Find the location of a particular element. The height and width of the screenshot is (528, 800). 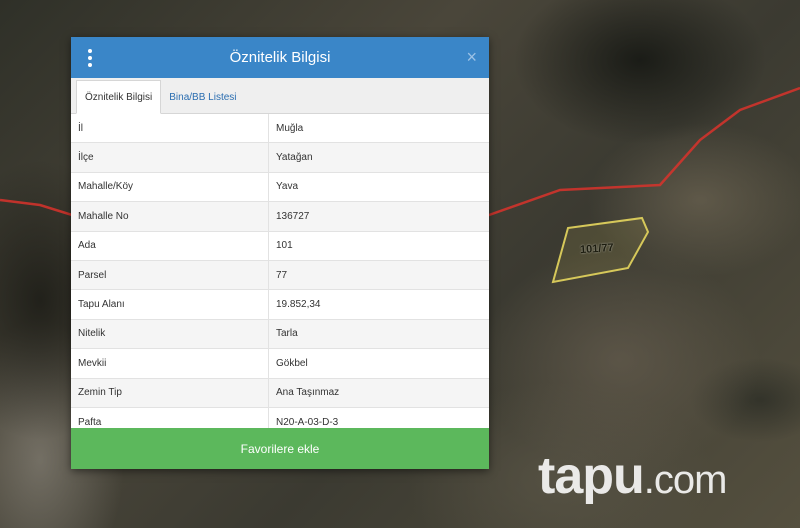

table-row: Mahalle/Köy Yava is located at coordinates (280, 187).